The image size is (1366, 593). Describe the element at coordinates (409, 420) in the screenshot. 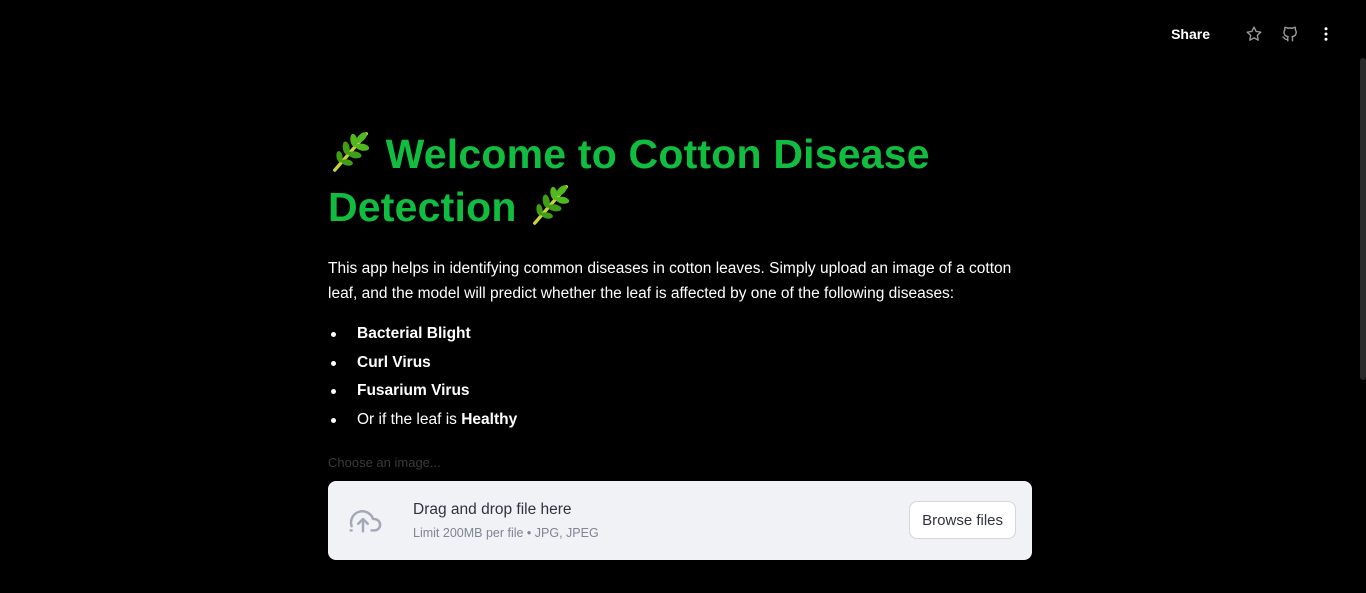

I see `healthy-prefix: Or if the leaf is` at that location.